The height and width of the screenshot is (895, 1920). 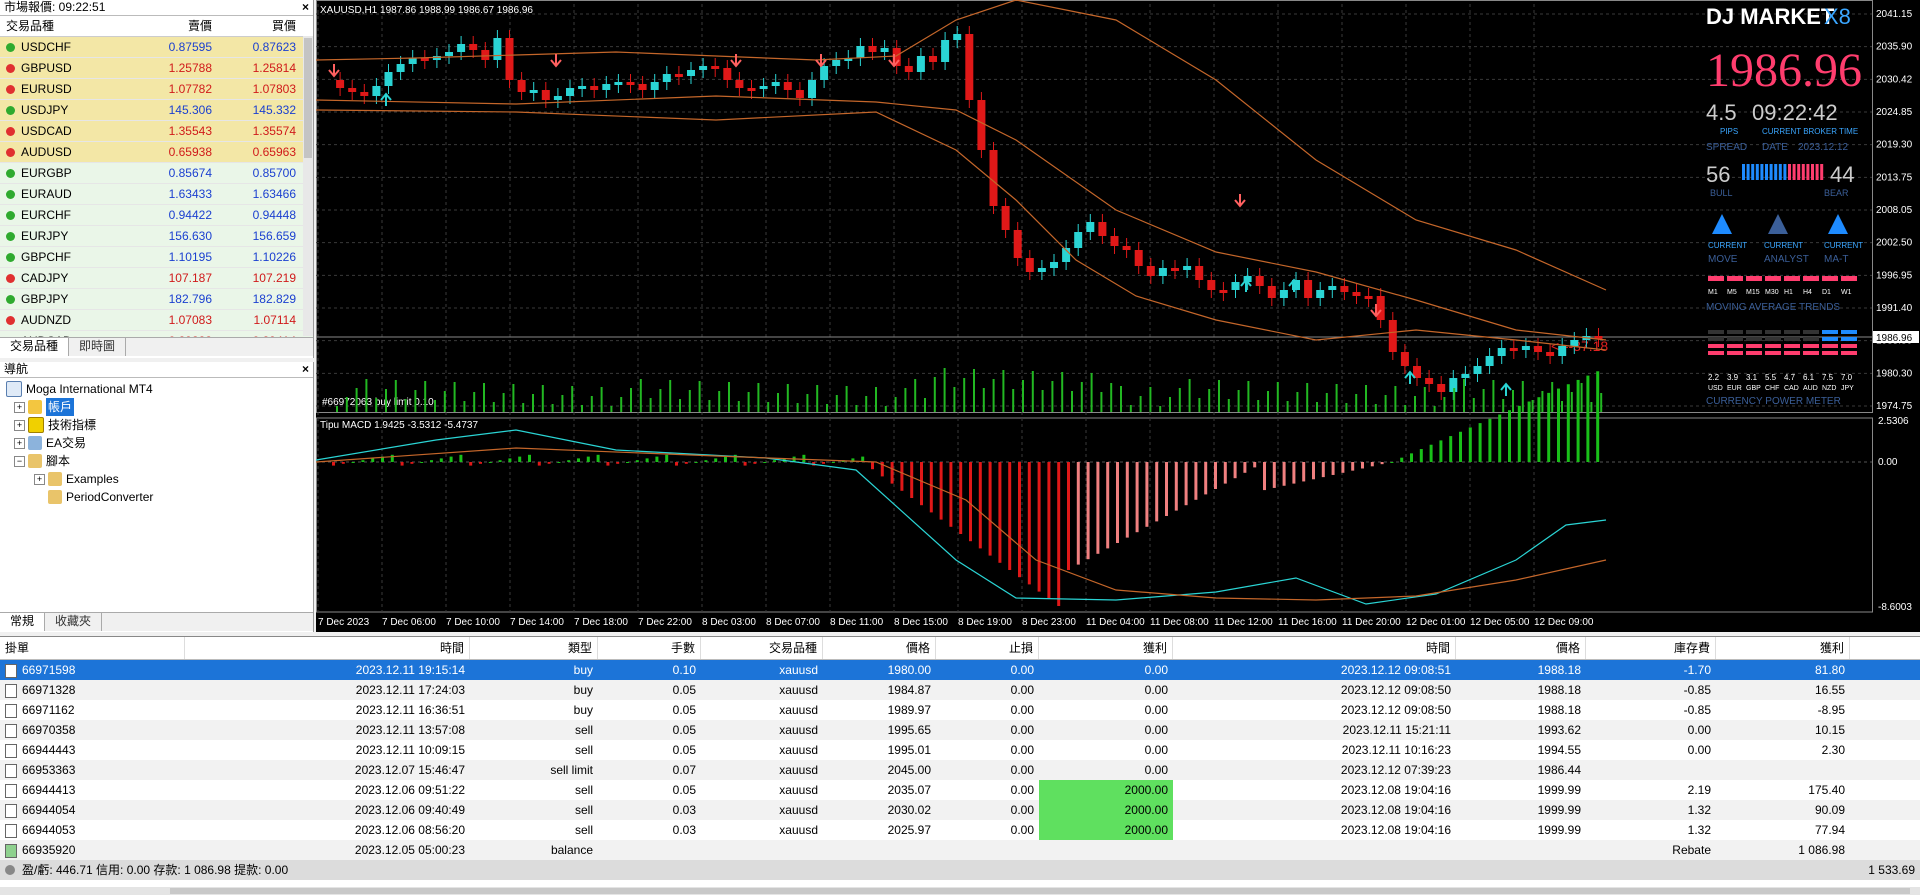 I want to click on col-header: 手數, so click(x=649, y=648).